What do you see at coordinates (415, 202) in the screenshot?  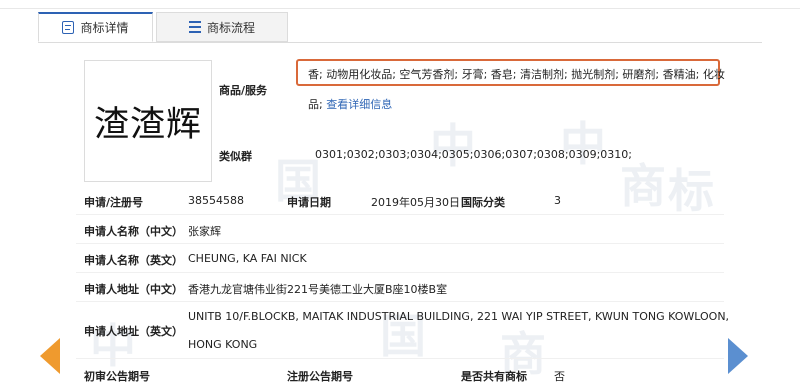 I see `app-date-value: 2019年05月30日` at bounding box center [415, 202].